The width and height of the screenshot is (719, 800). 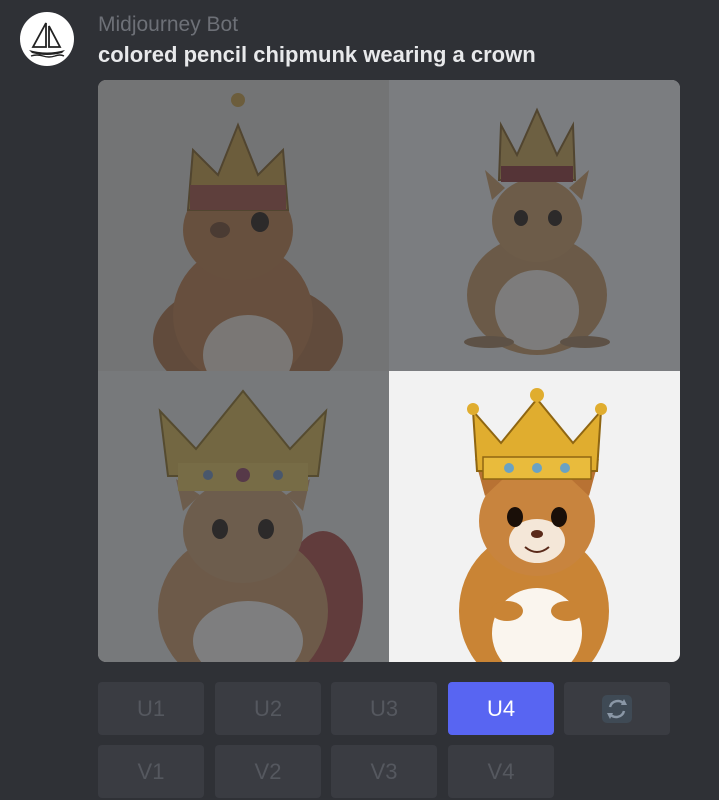 I want to click on sailboat-icon, so click(x=47, y=40).